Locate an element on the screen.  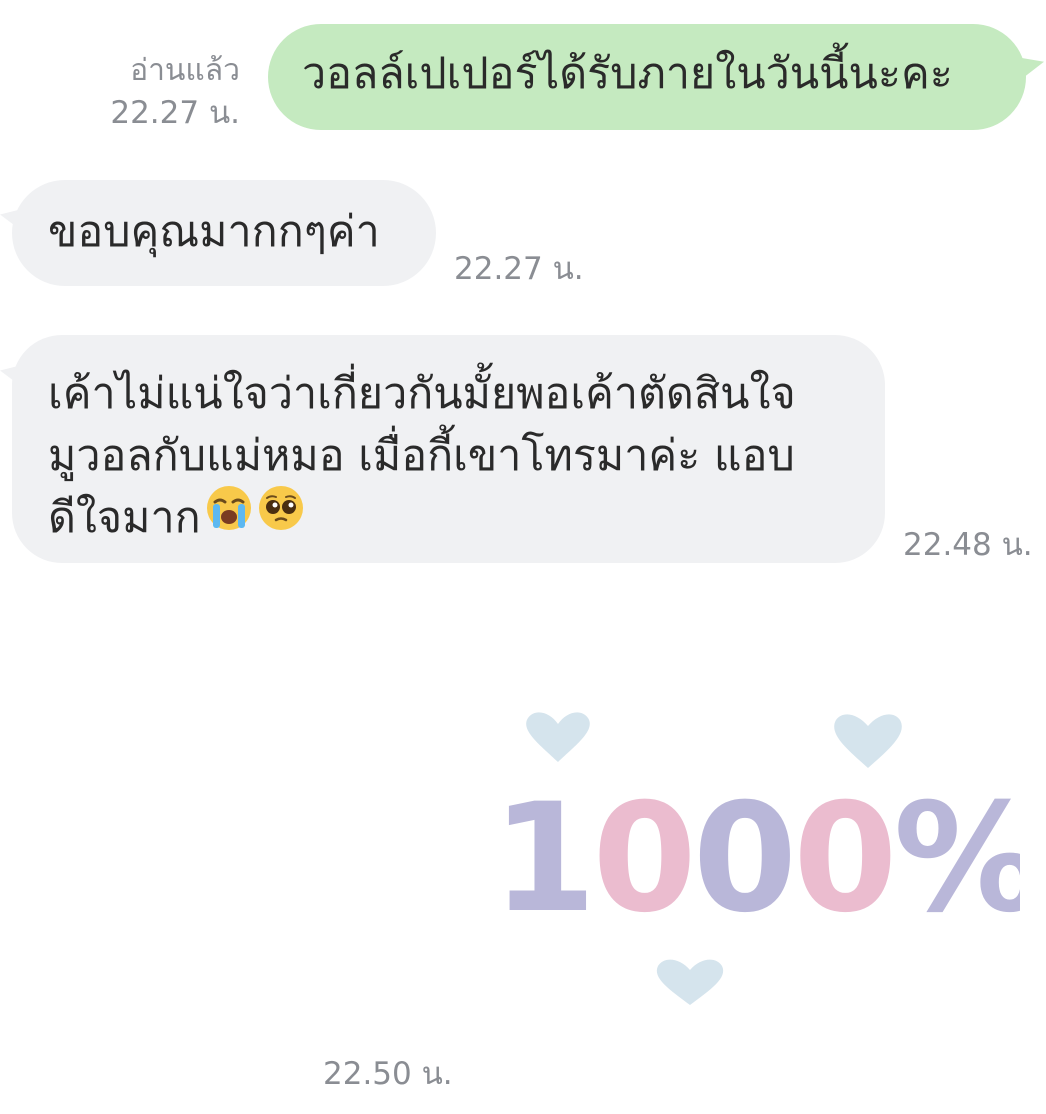
loudly-crying-face-emoji is located at coordinates (229, 516).